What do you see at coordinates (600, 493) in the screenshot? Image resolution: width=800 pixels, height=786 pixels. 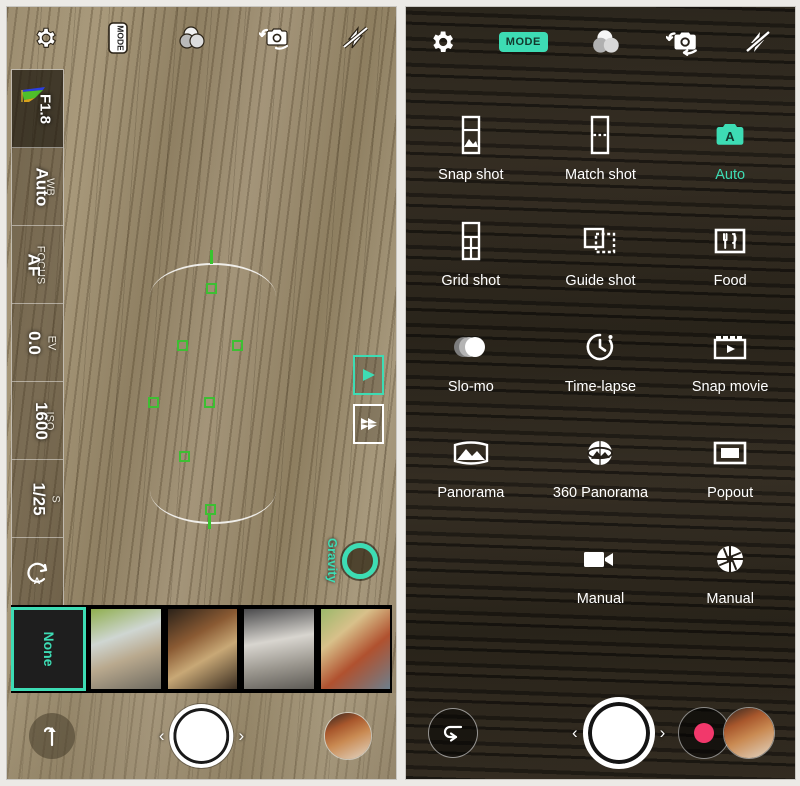 I see `mode-label: 360 Panorama` at bounding box center [600, 493].